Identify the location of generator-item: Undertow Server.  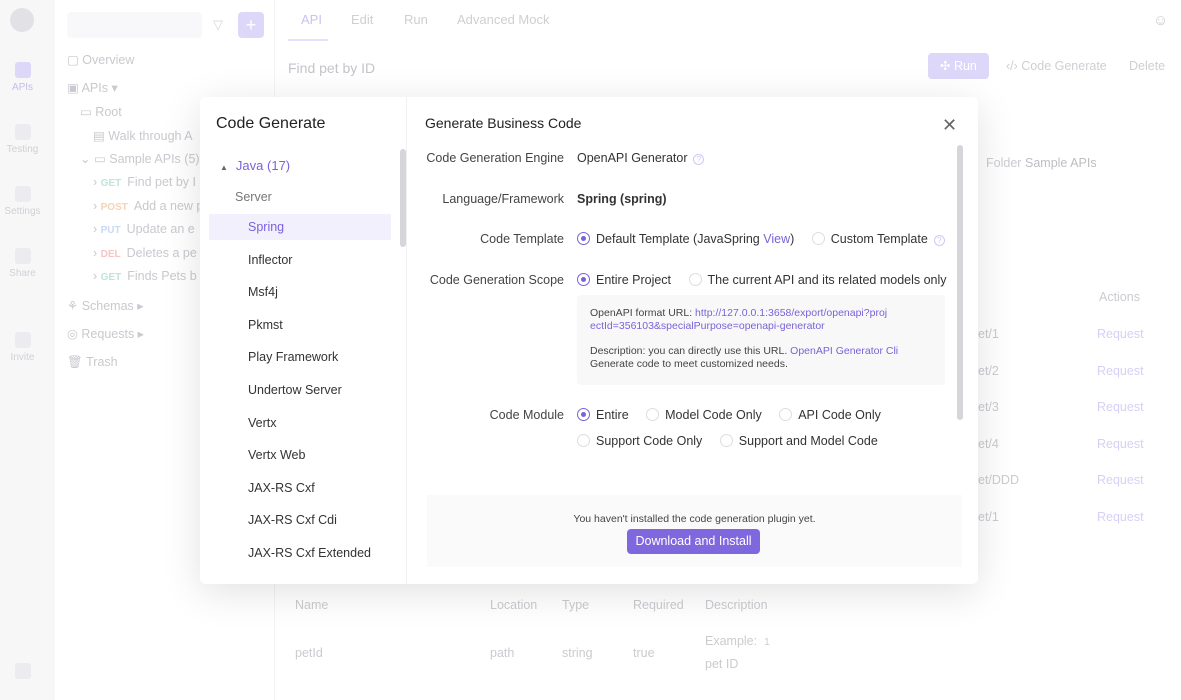
(300, 390).